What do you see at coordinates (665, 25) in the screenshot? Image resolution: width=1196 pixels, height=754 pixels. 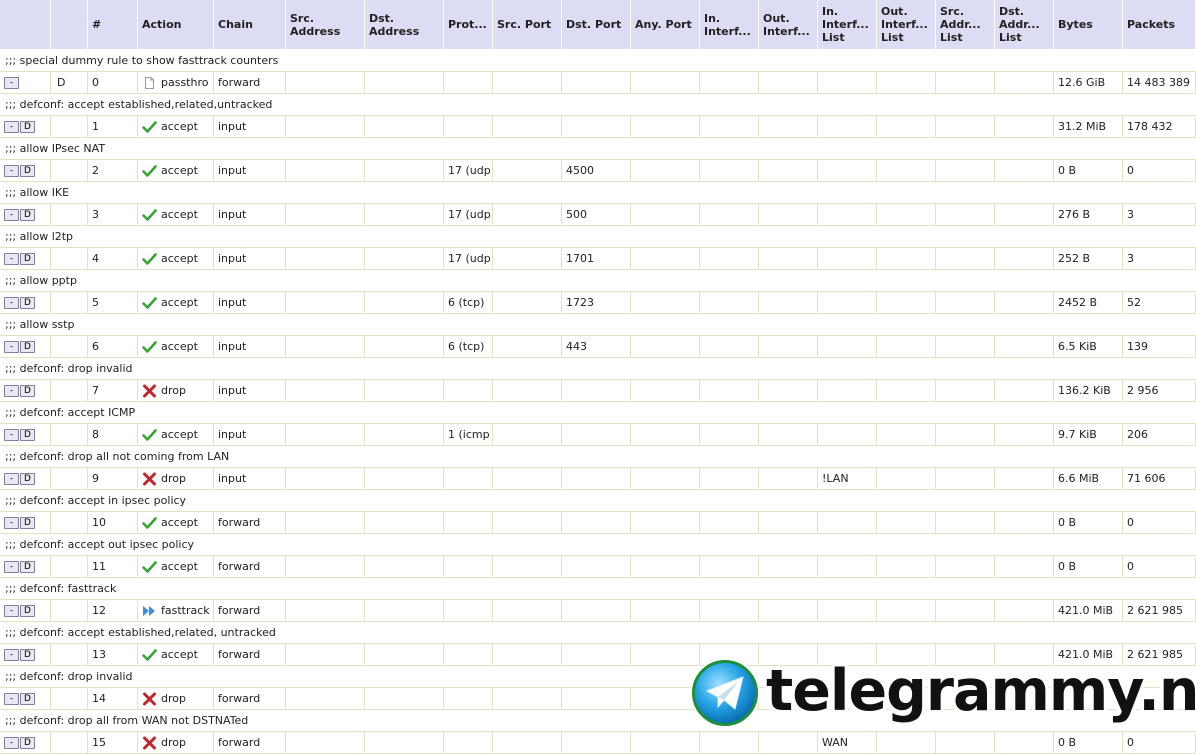 I see `header-any-port: Any. Port` at bounding box center [665, 25].